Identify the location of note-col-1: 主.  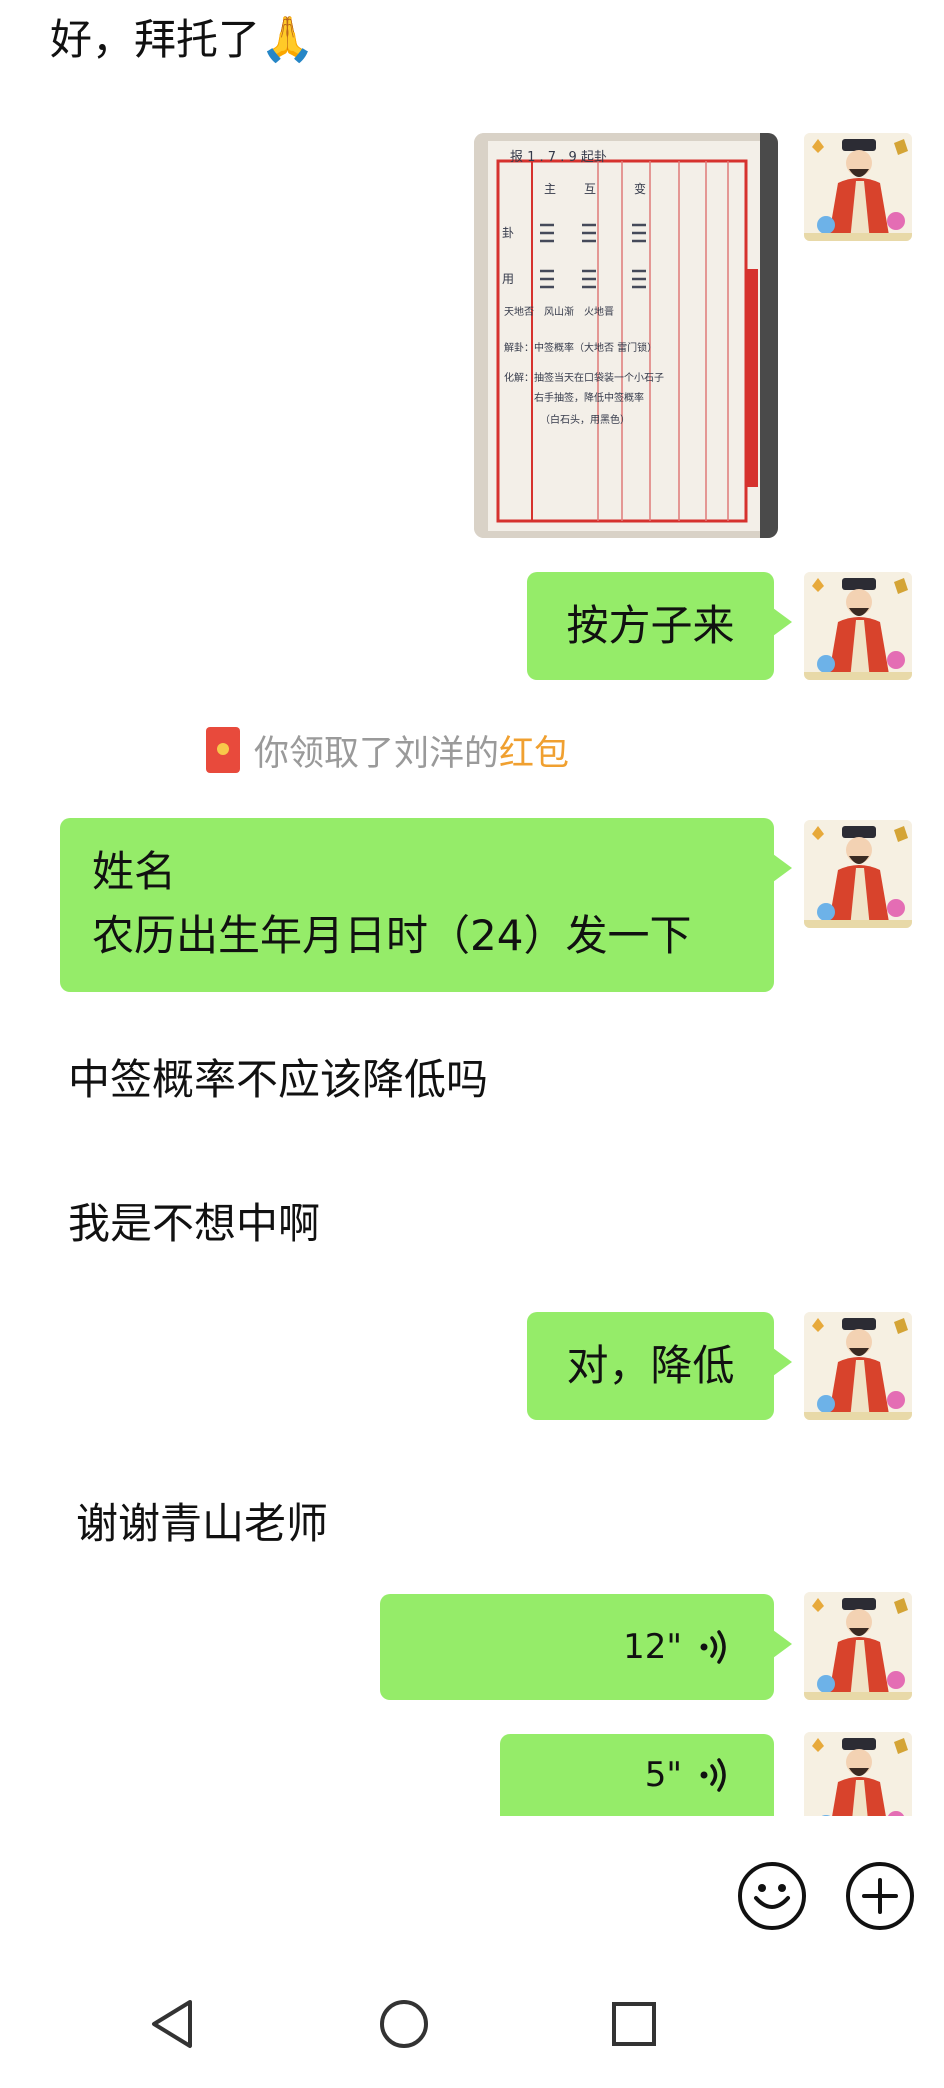
(550, 189).